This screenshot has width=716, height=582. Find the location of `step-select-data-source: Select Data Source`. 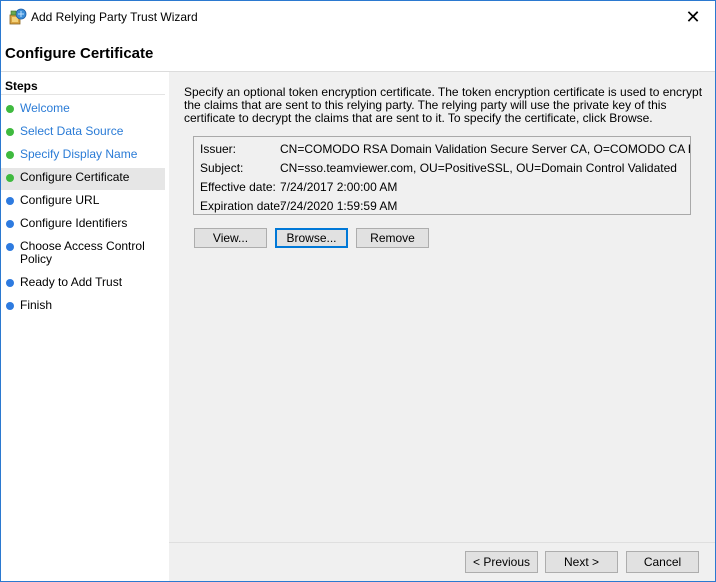

step-select-data-source: Select Data Source is located at coordinates (83, 135).